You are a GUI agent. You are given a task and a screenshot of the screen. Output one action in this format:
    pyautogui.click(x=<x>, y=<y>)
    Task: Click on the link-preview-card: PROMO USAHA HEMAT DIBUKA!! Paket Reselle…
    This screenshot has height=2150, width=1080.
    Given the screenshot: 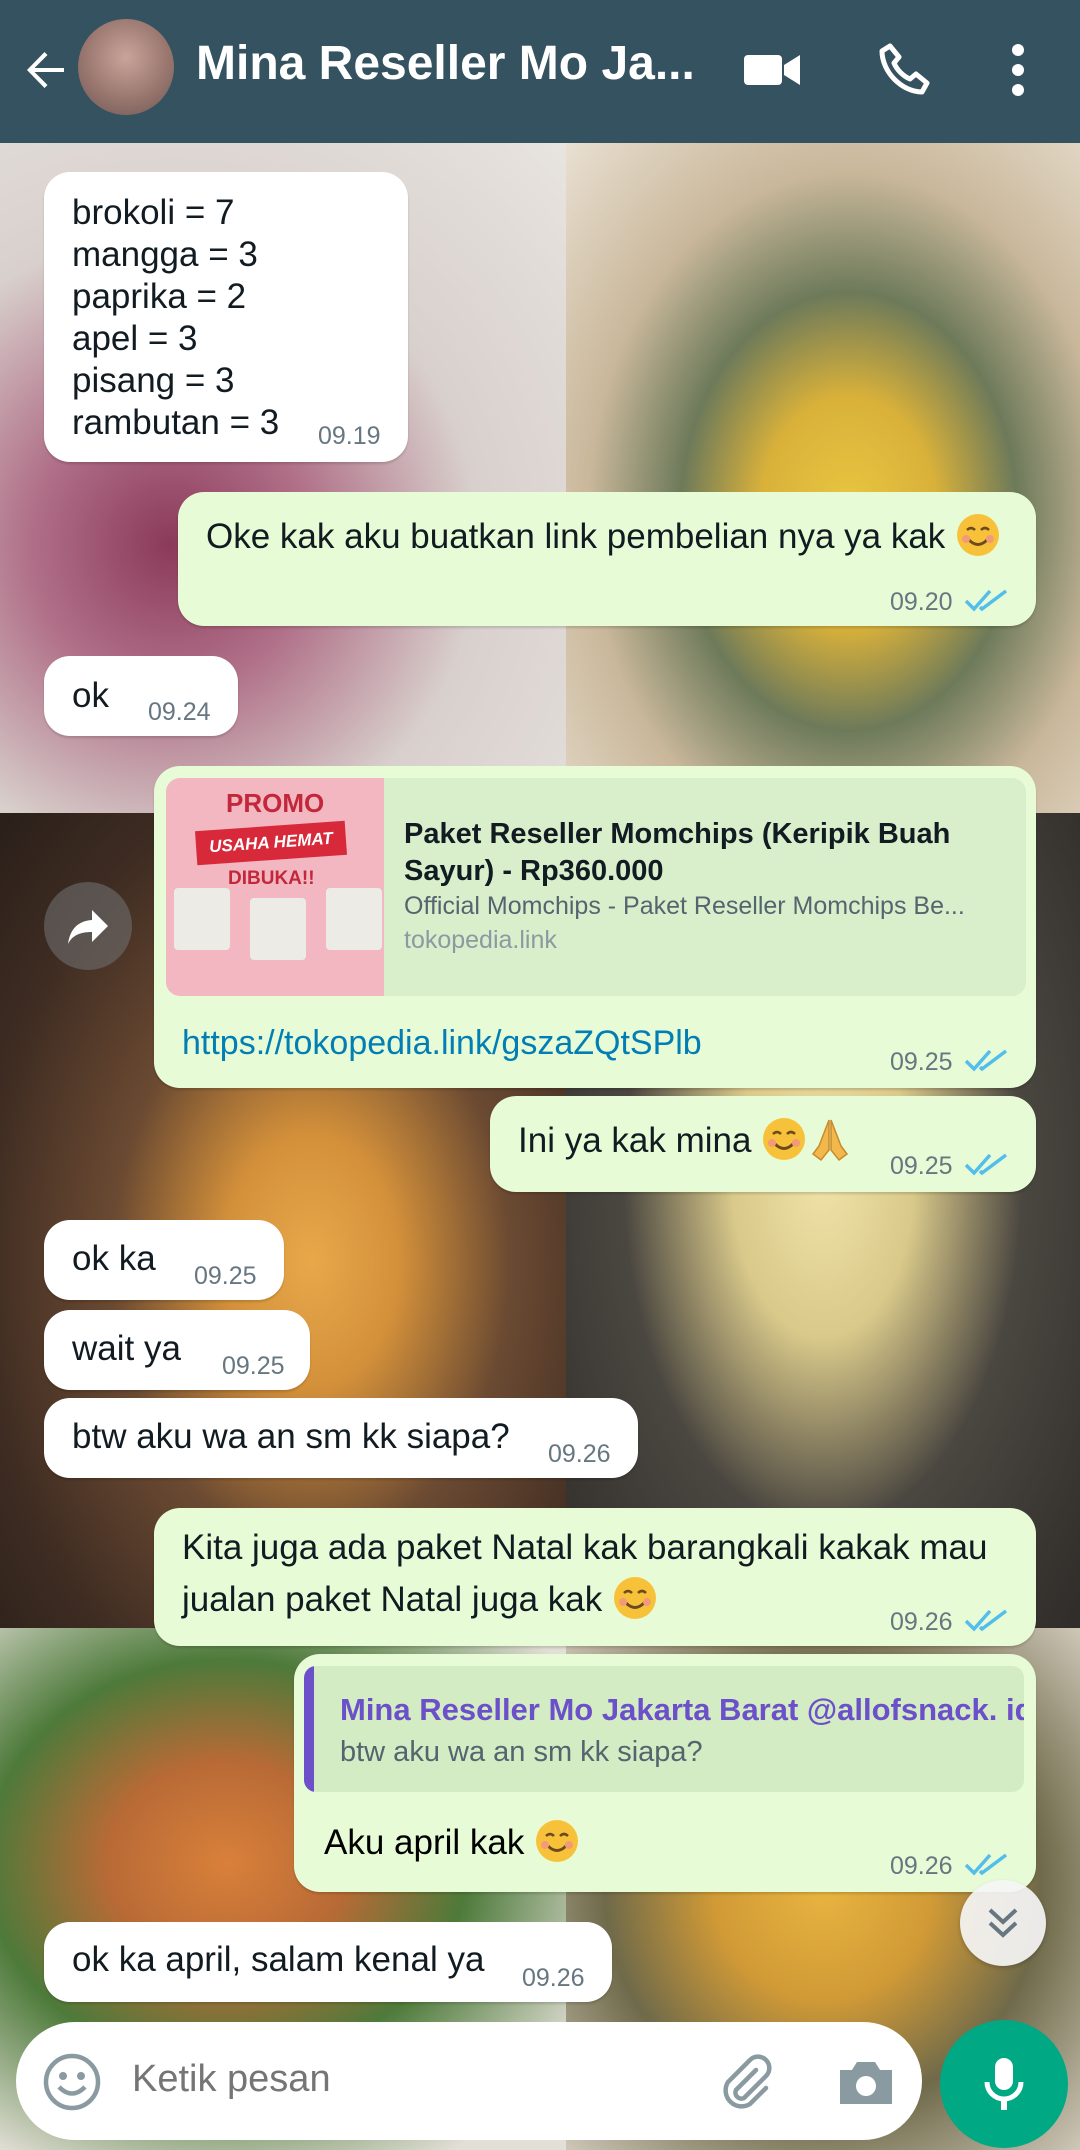 What is the action you would take?
    pyautogui.click(x=596, y=887)
    